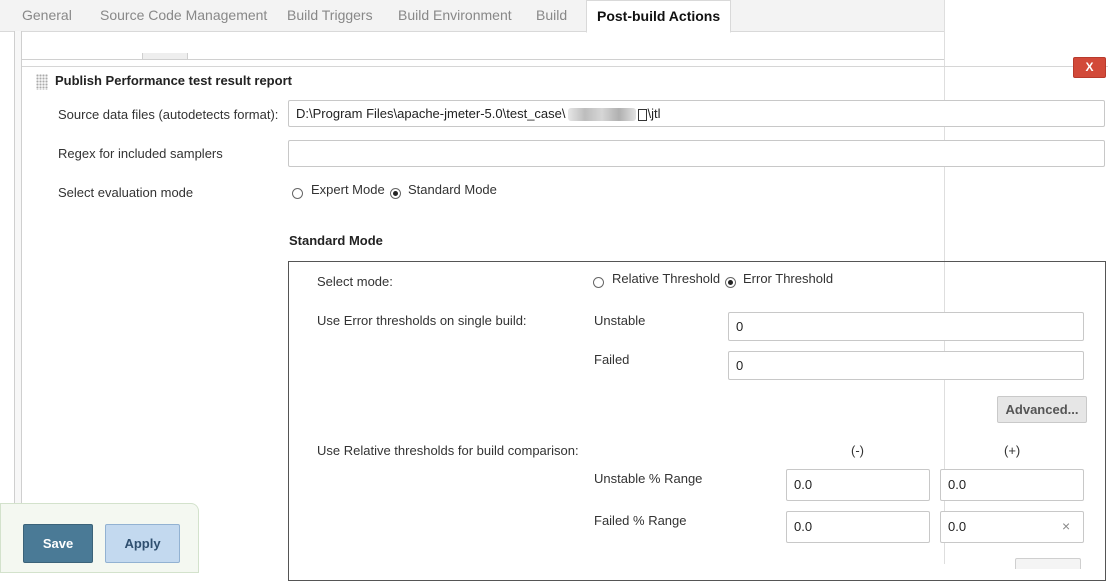  I want to click on drag-handle-icon, so click(42, 82).